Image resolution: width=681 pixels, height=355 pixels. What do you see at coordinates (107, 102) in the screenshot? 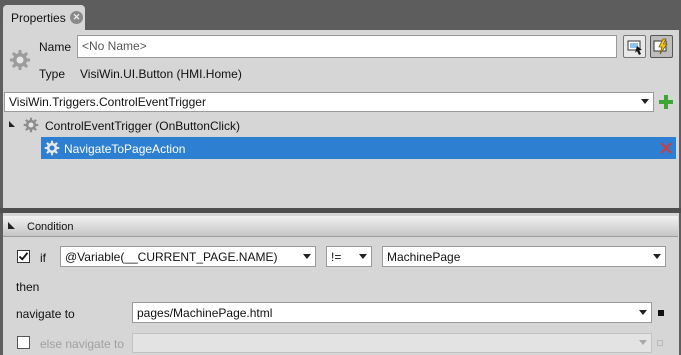
I see `trigger-type-value: VisiWin.Triggers.ControlEventTrigger` at bounding box center [107, 102].